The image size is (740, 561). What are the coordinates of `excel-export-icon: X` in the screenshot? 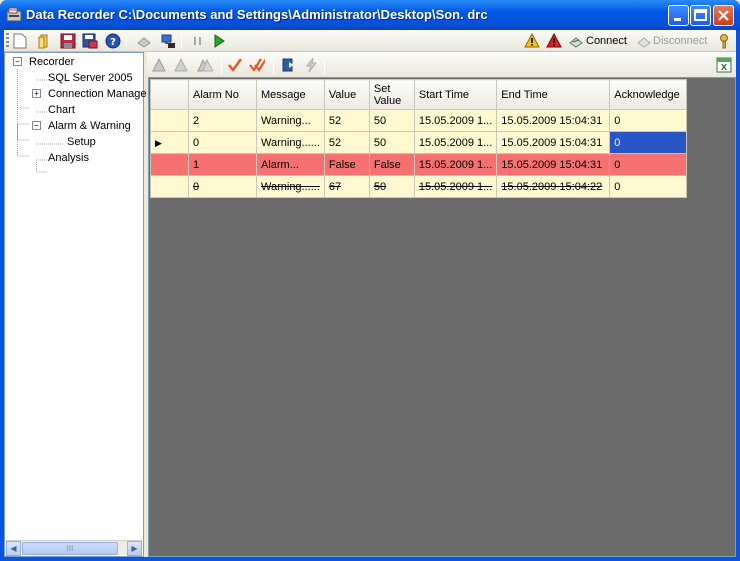 It's located at (724, 65).